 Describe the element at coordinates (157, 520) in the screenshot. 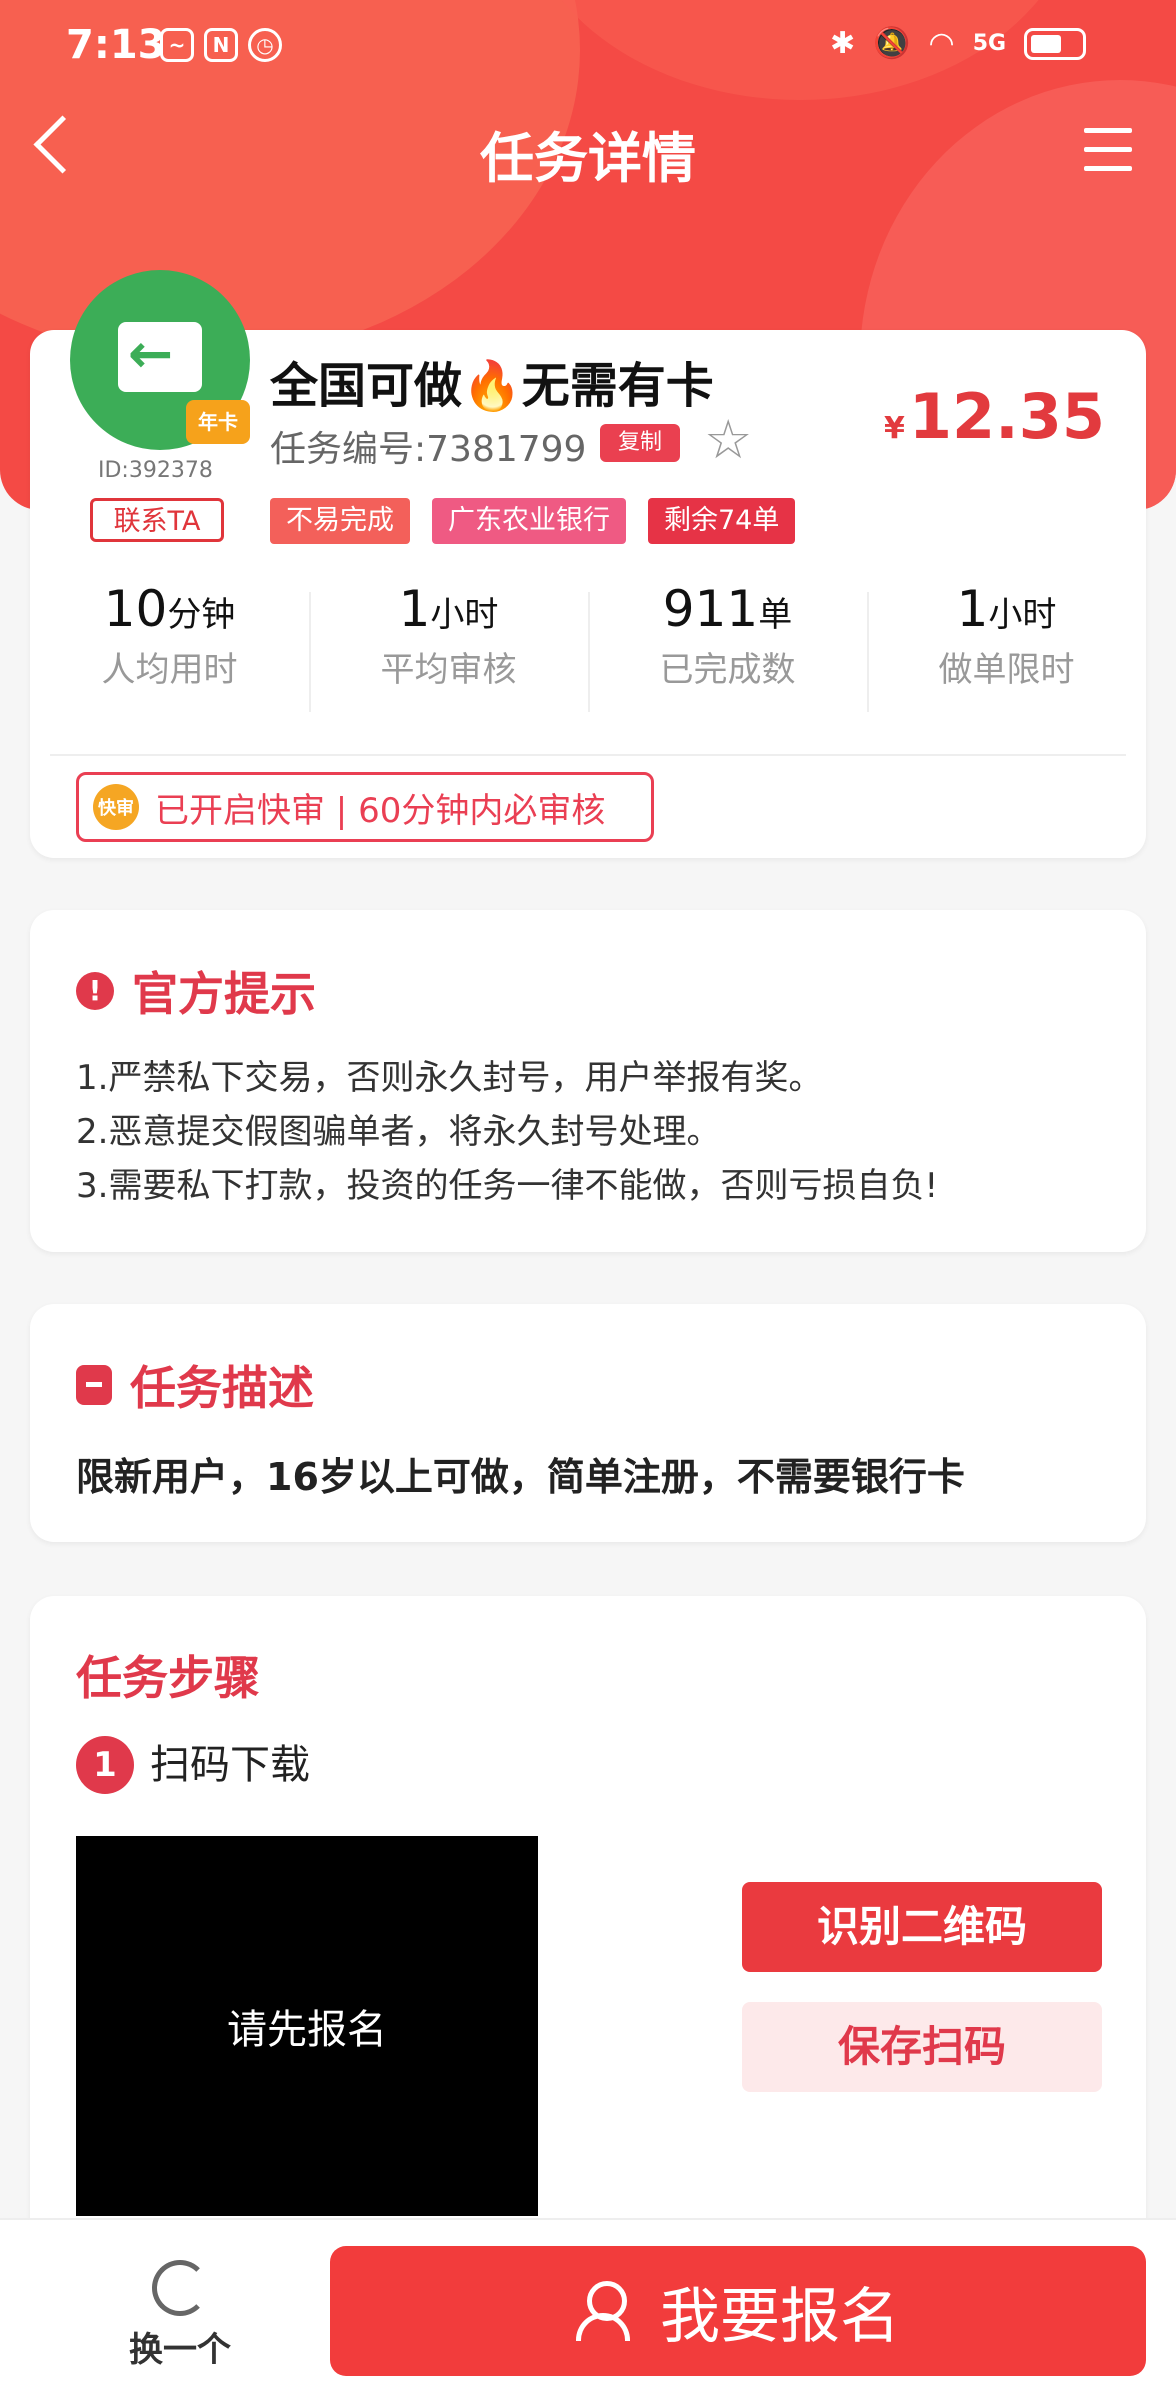

I see `contact-button: 联系TA` at that location.